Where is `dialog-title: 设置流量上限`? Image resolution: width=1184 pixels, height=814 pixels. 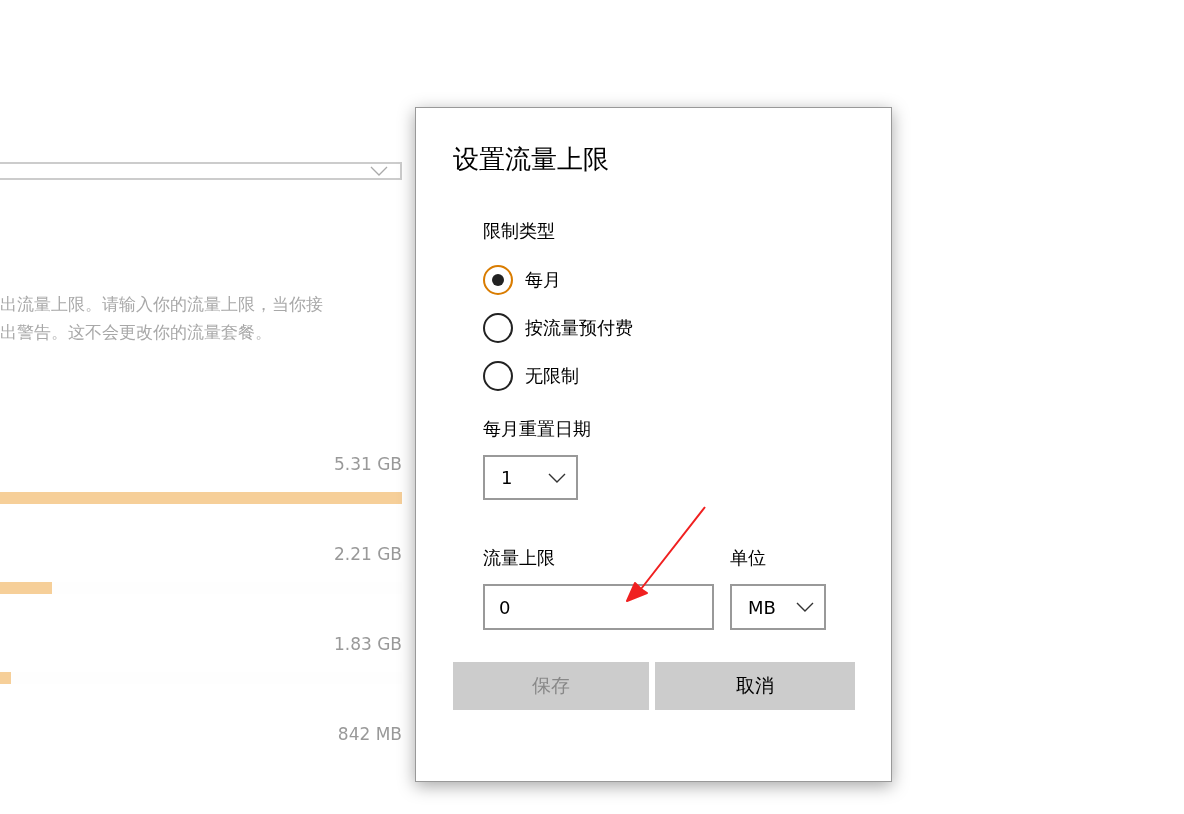
dialog-title: 设置流量上限 is located at coordinates (531, 159).